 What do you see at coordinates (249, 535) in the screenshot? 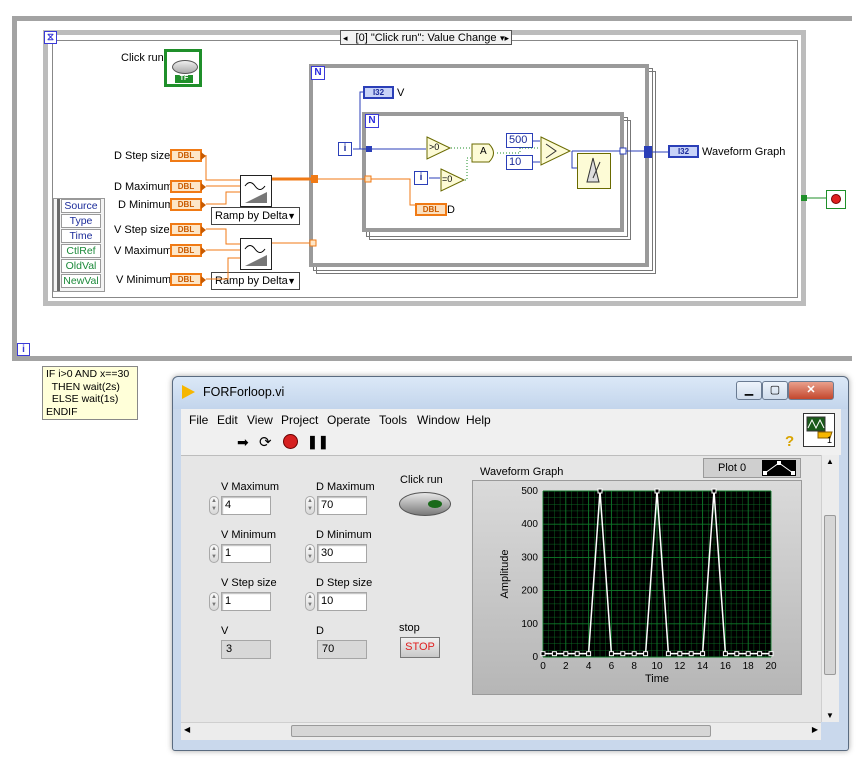
I see `v-minimum-label: V Minimum` at bounding box center [249, 535].